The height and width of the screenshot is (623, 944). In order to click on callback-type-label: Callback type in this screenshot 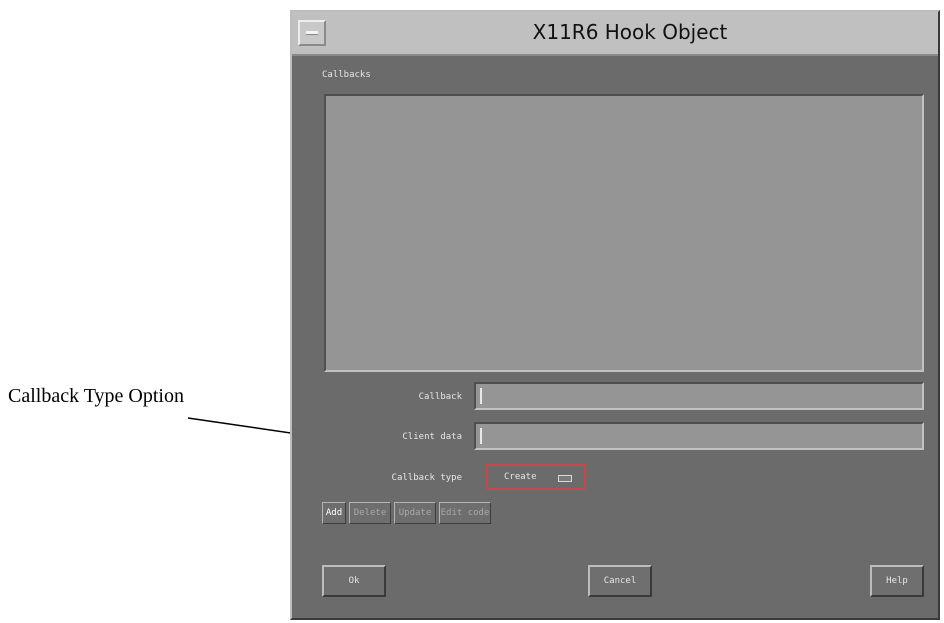, I will do `click(426, 478)`.